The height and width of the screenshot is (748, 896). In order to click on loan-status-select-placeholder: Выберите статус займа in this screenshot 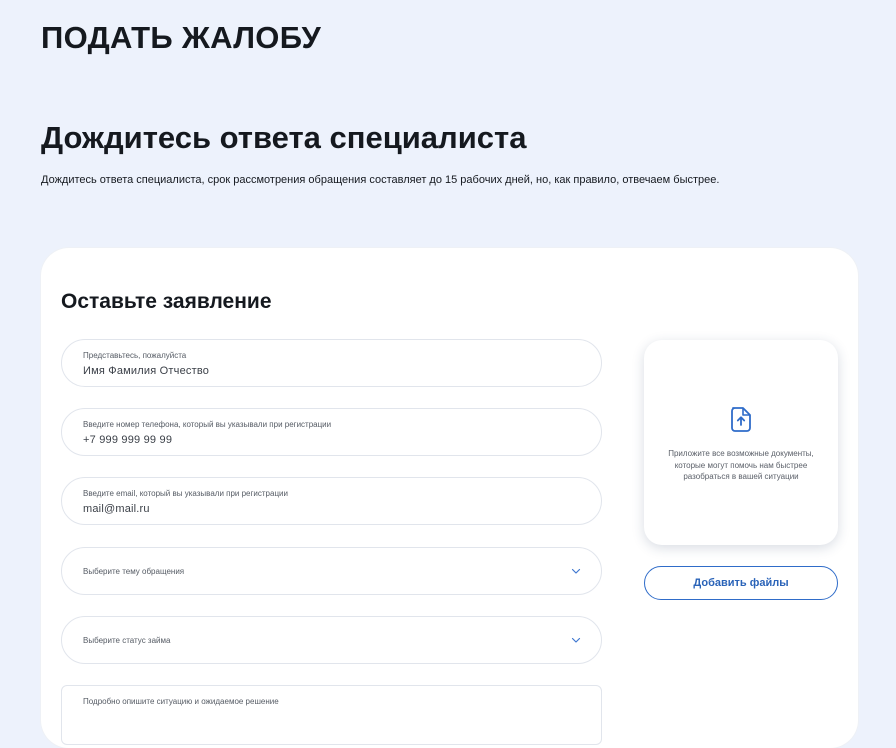, I will do `click(127, 640)`.